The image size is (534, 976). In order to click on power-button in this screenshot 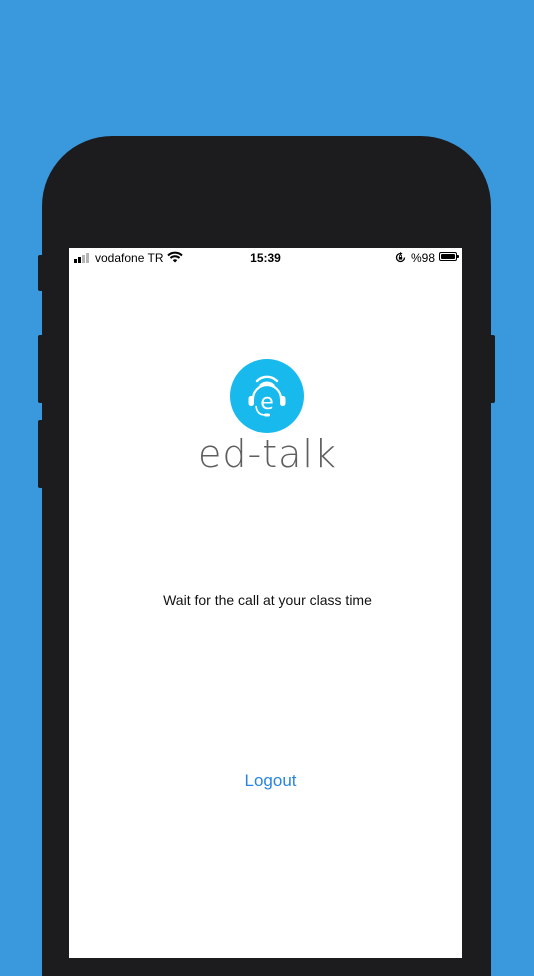, I will do `click(492, 369)`.